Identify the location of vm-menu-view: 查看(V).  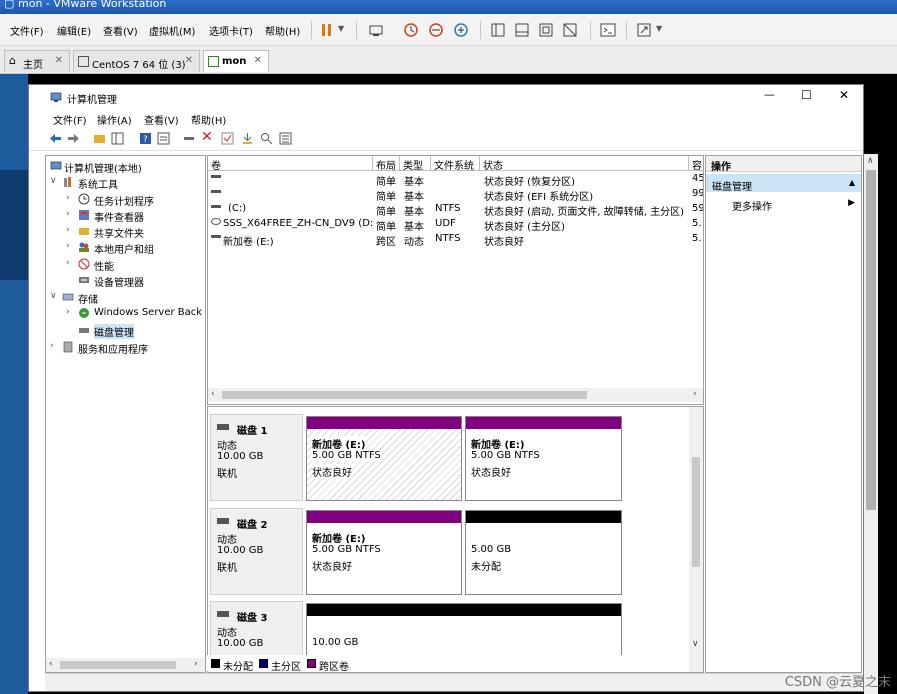
(120, 30).